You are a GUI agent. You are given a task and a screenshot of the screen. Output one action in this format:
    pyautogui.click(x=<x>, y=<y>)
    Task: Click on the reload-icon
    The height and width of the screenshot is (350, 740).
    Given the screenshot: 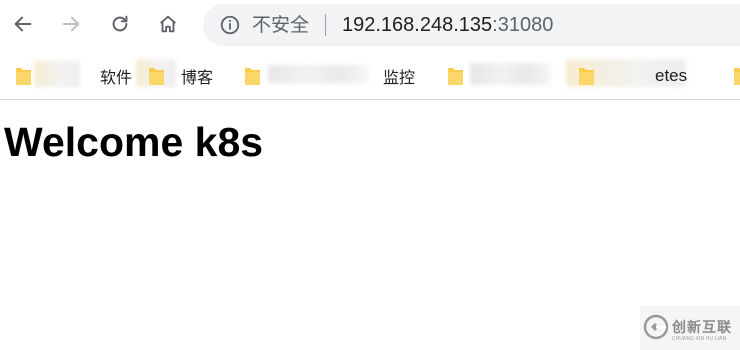 What is the action you would take?
    pyautogui.click(x=120, y=23)
    